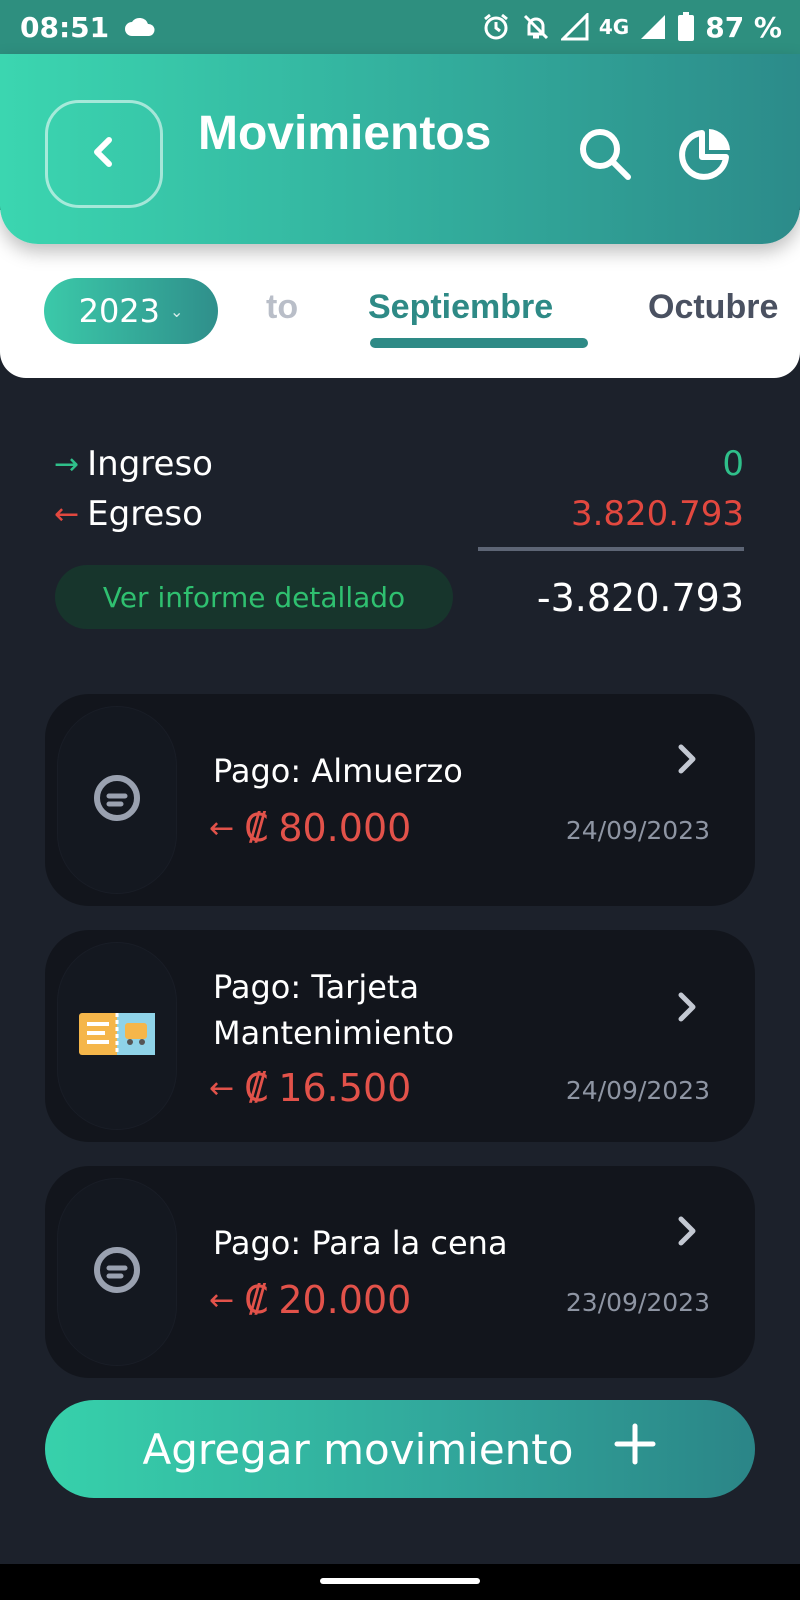 The width and height of the screenshot is (800, 1600). Describe the element at coordinates (400, 800) in the screenshot. I see `transaction-card: Pago: Almuerzo ← ₡ 80.000 24/09/2023` at that location.